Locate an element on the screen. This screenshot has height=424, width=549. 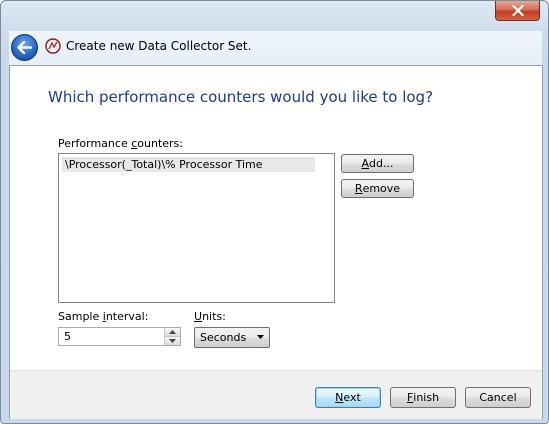
counters-label: Performance counters: is located at coordinates (120, 143).